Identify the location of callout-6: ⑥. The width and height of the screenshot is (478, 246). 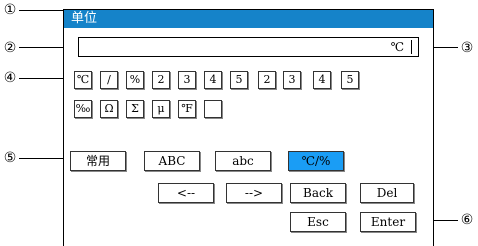
(467, 220).